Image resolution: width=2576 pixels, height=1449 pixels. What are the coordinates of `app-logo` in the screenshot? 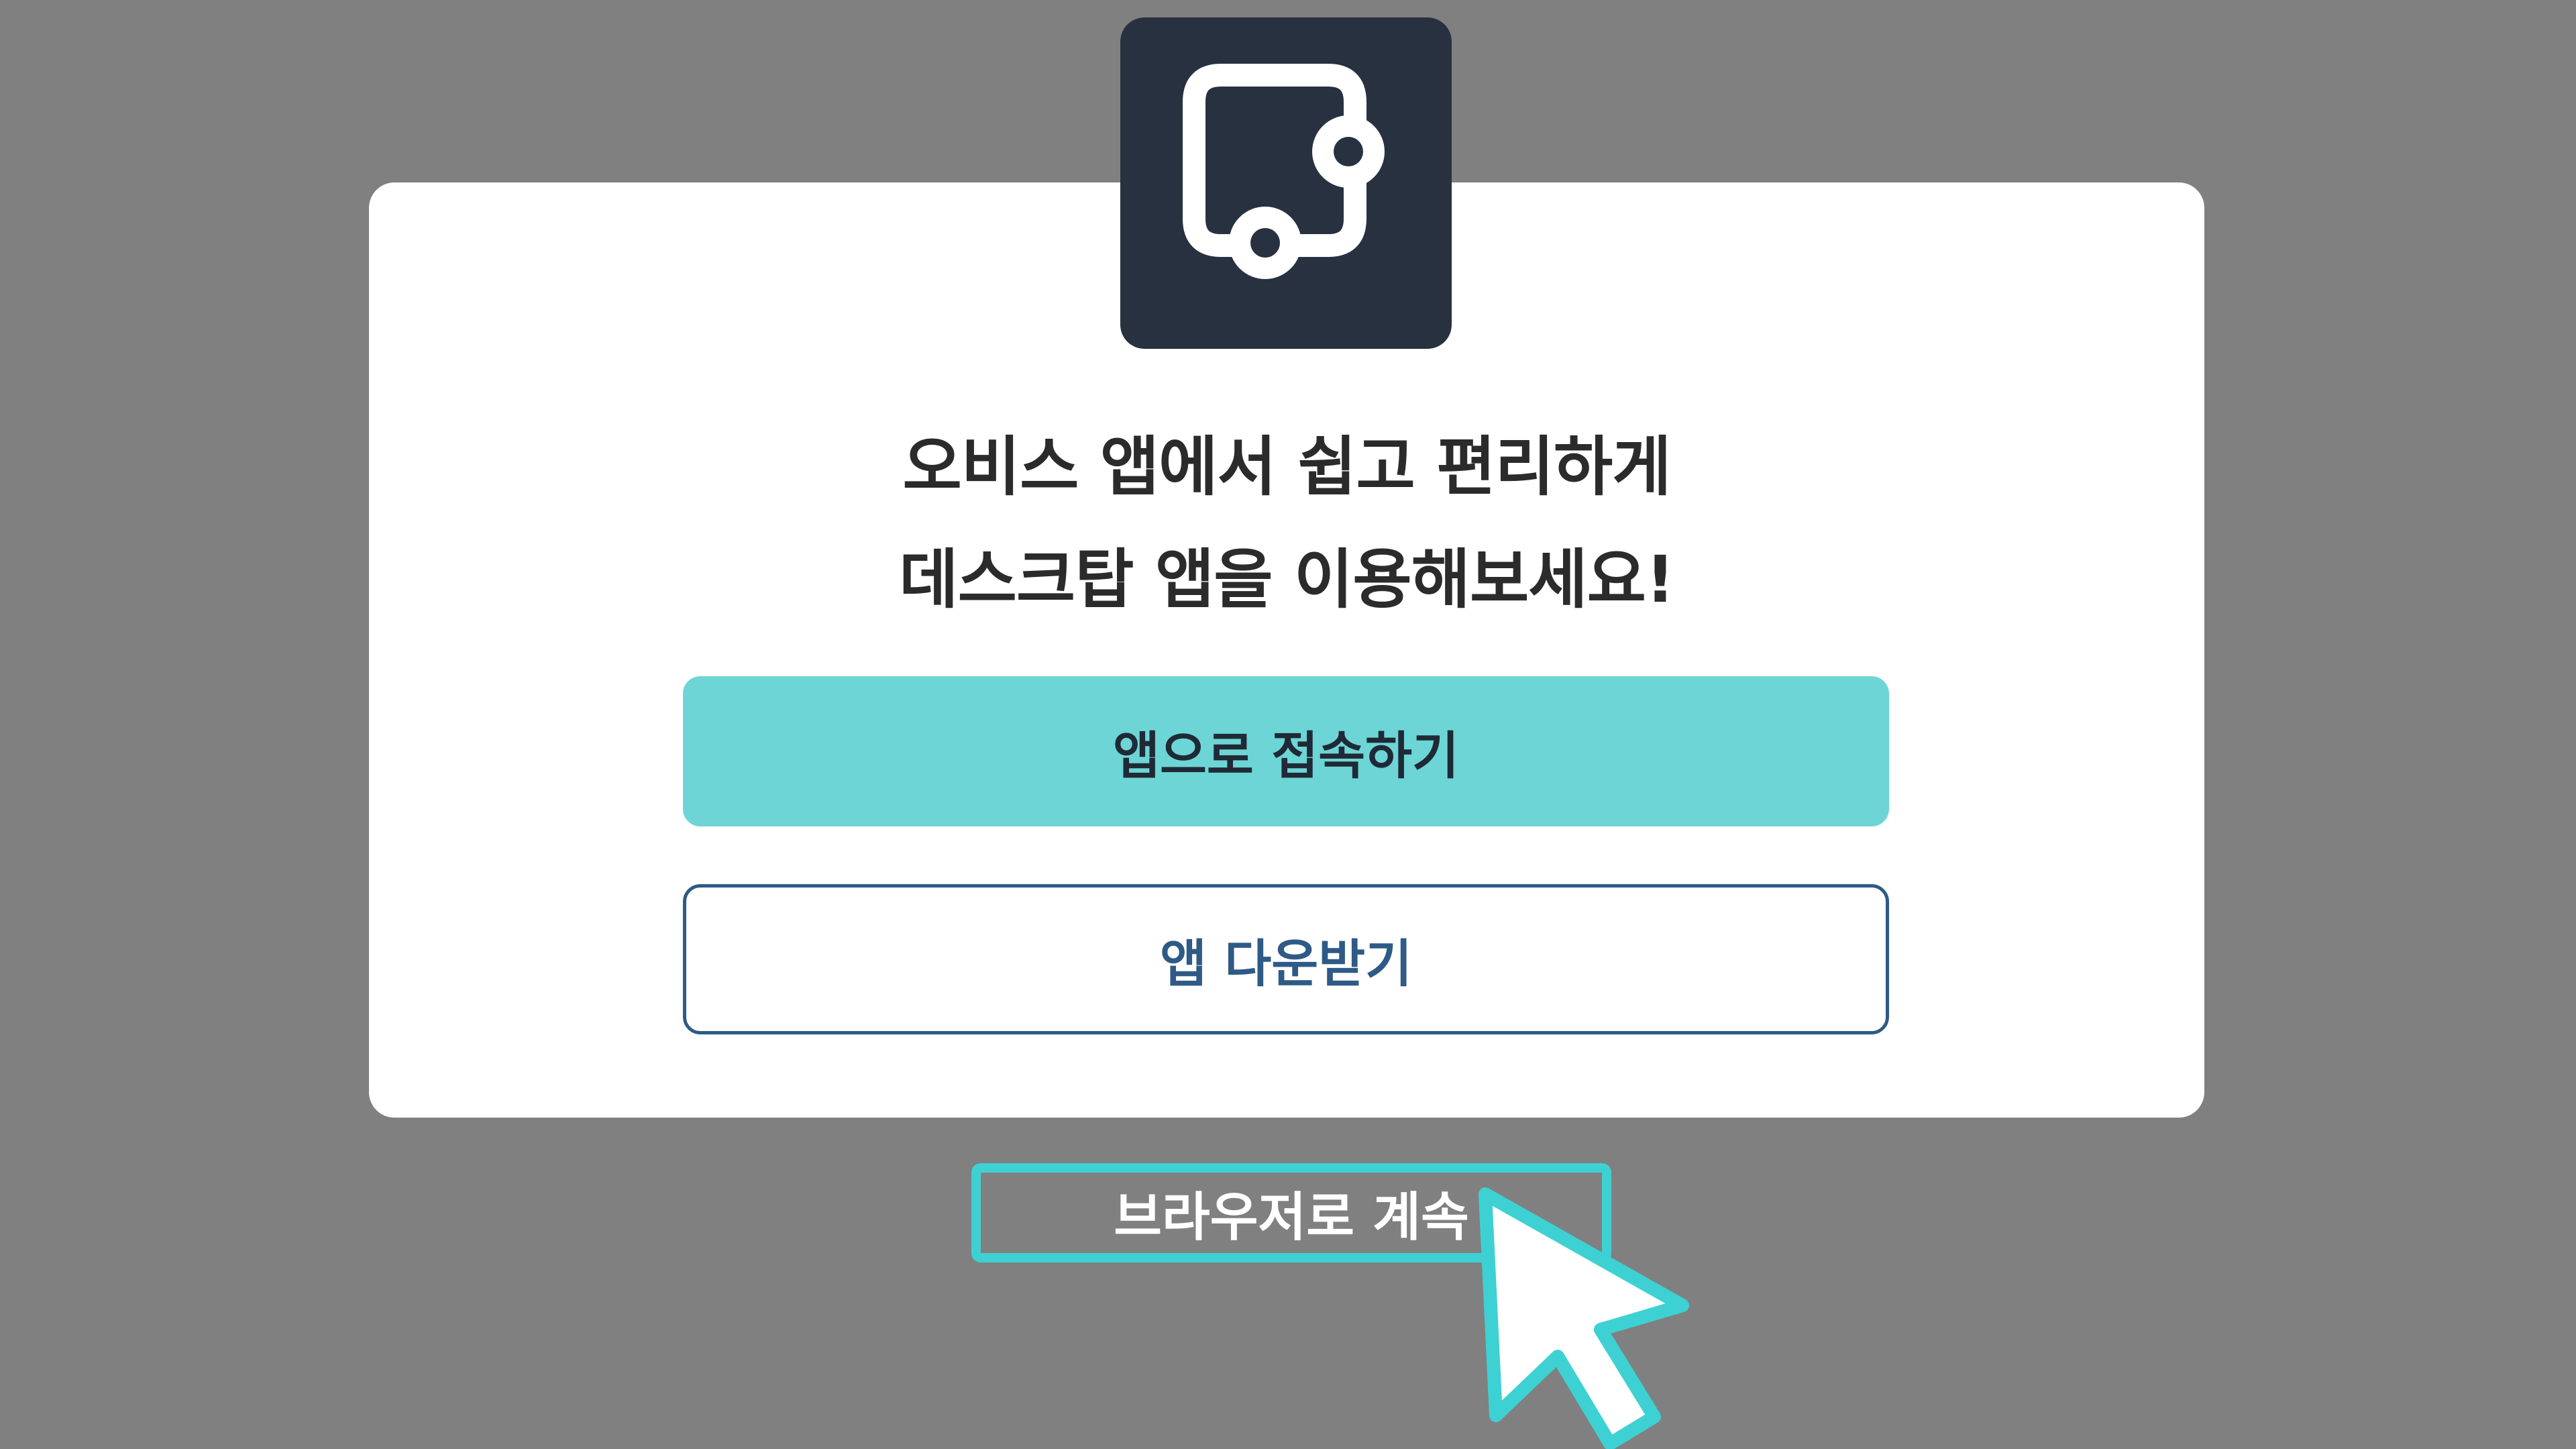 It's located at (1286, 183).